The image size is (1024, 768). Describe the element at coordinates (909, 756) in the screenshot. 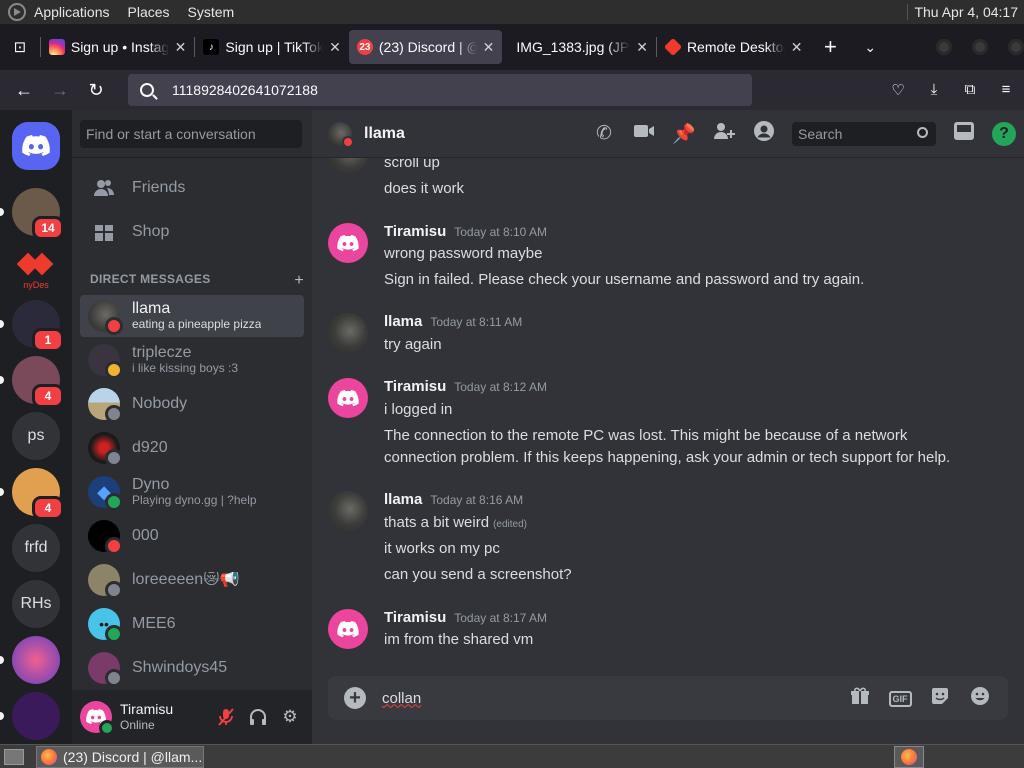

I see `workspace-switcher` at that location.